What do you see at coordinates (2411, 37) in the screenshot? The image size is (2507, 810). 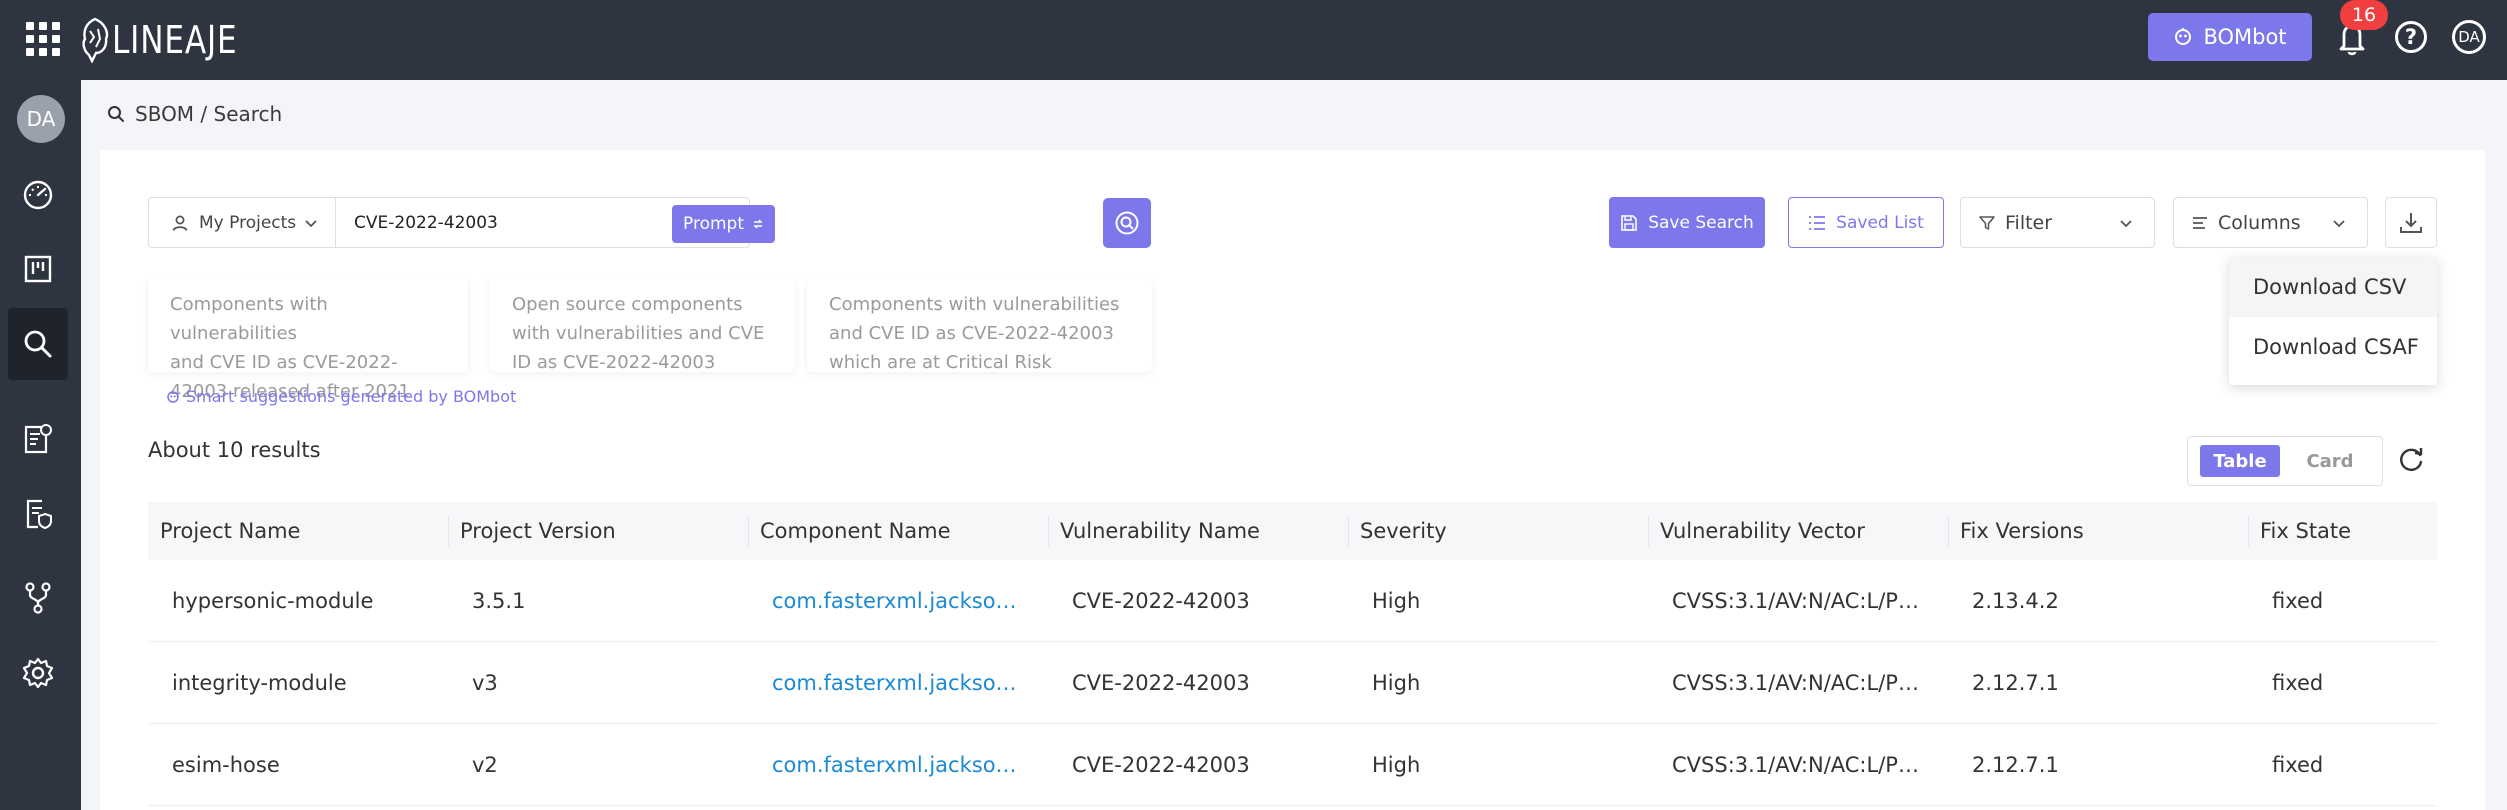 I see `help-icon: ?` at bounding box center [2411, 37].